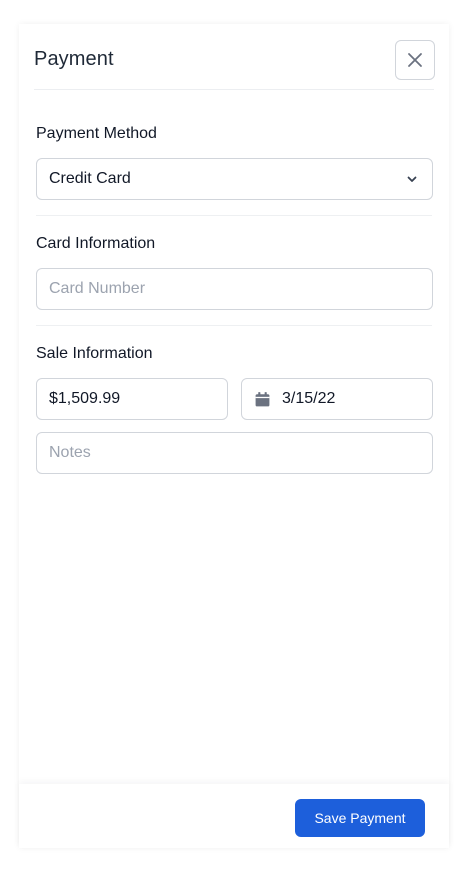 This screenshot has height=882, width=469. I want to click on chevron-down-icon, so click(412, 179).